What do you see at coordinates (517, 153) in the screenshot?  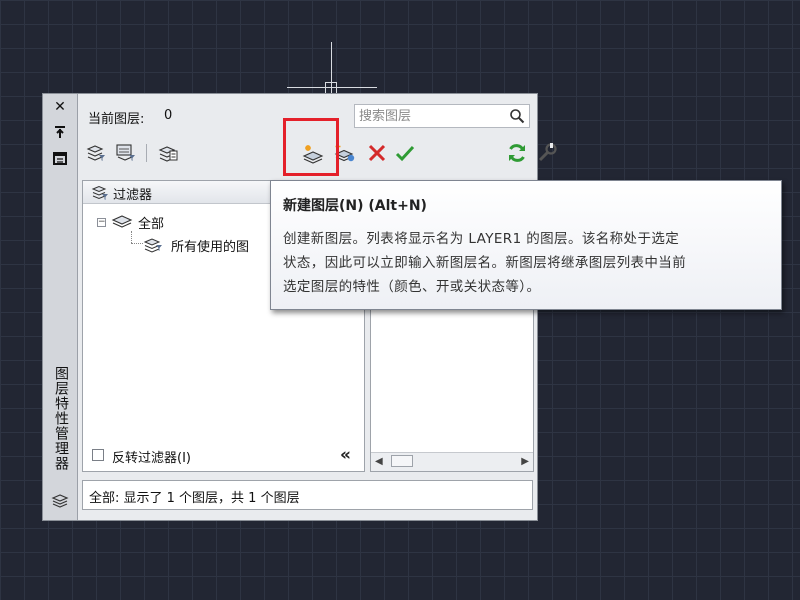 I see `refresh-icon` at bounding box center [517, 153].